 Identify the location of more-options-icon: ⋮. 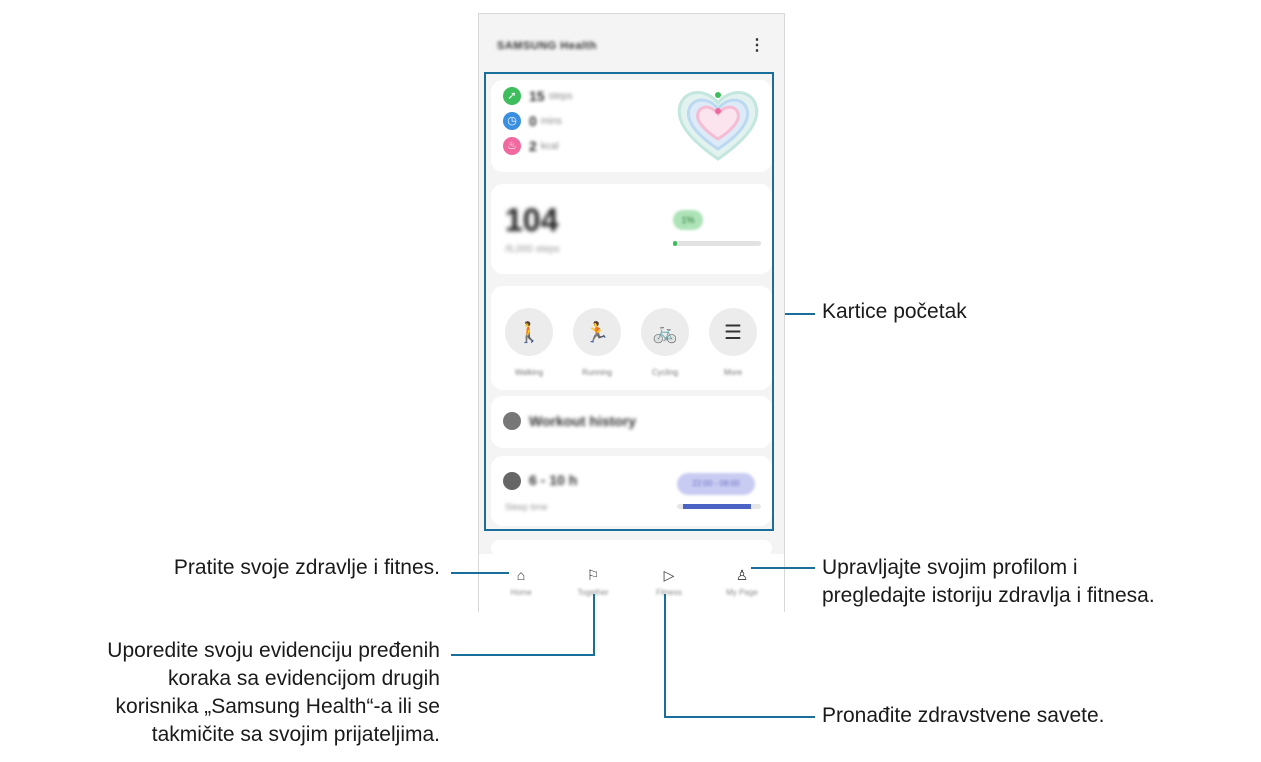
(757, 46).